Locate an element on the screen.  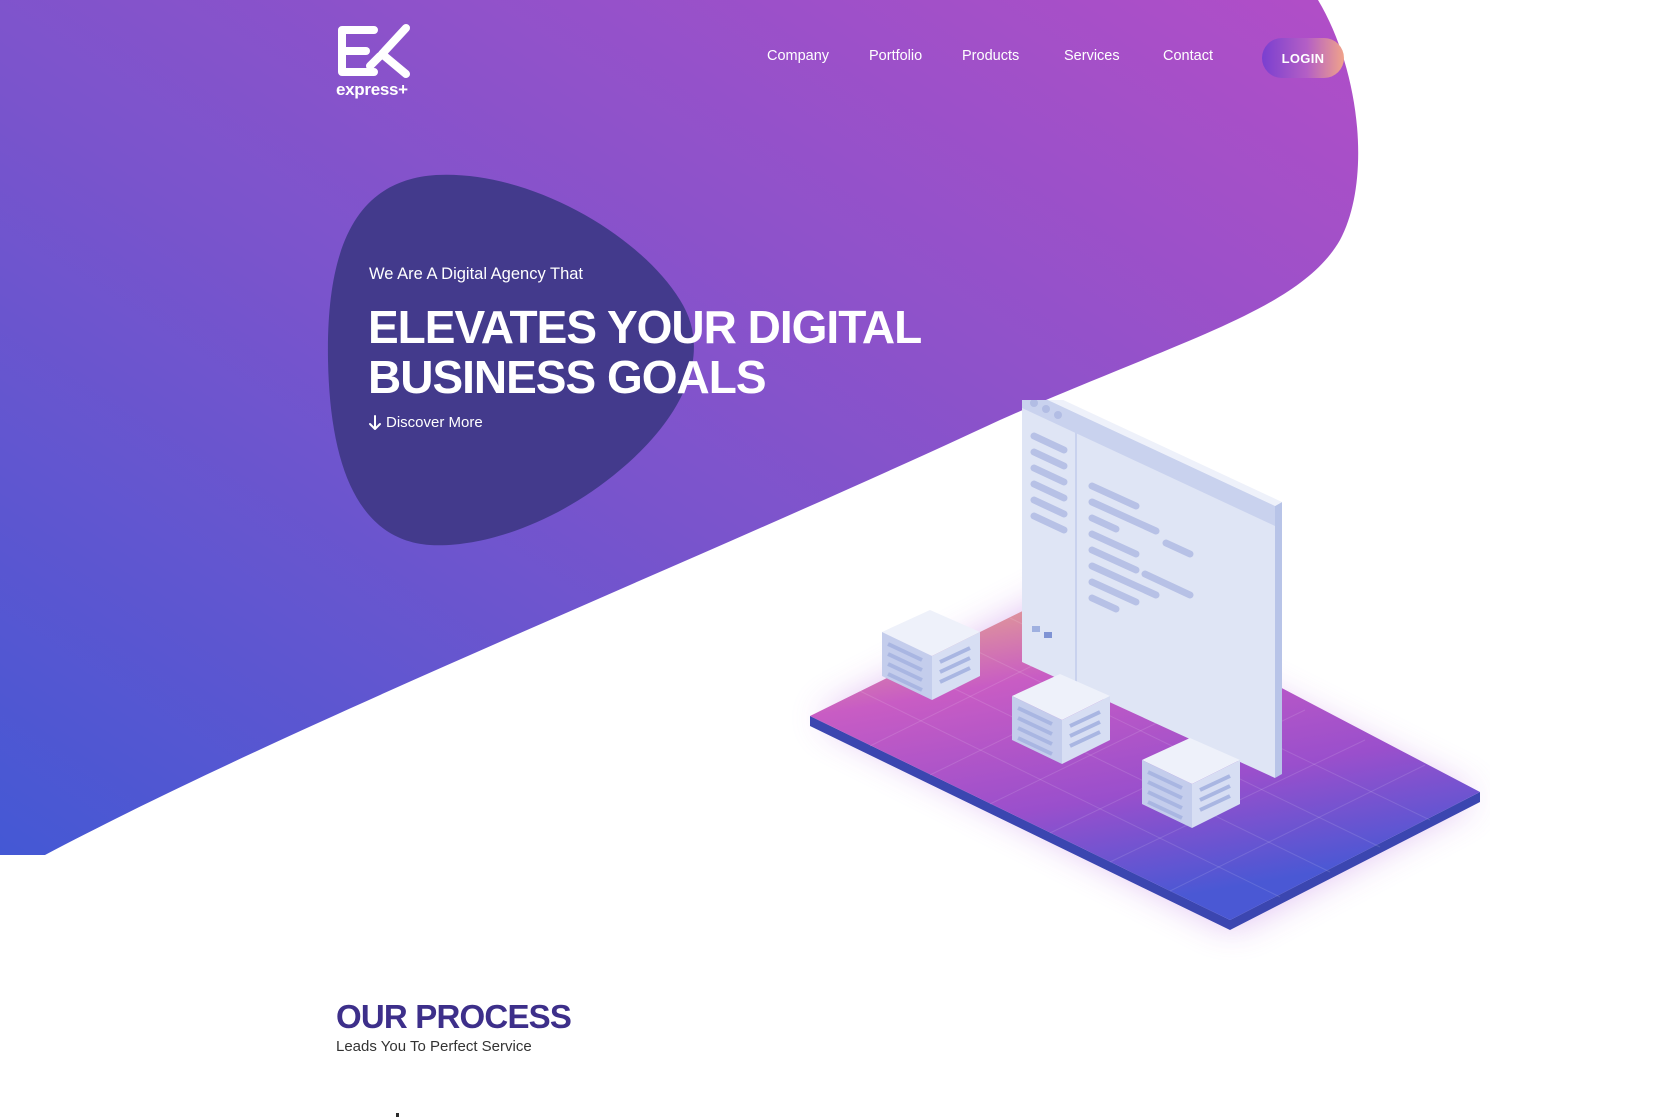
nav-item-portfolio: Portfolio is located at coordinates (895, 56).